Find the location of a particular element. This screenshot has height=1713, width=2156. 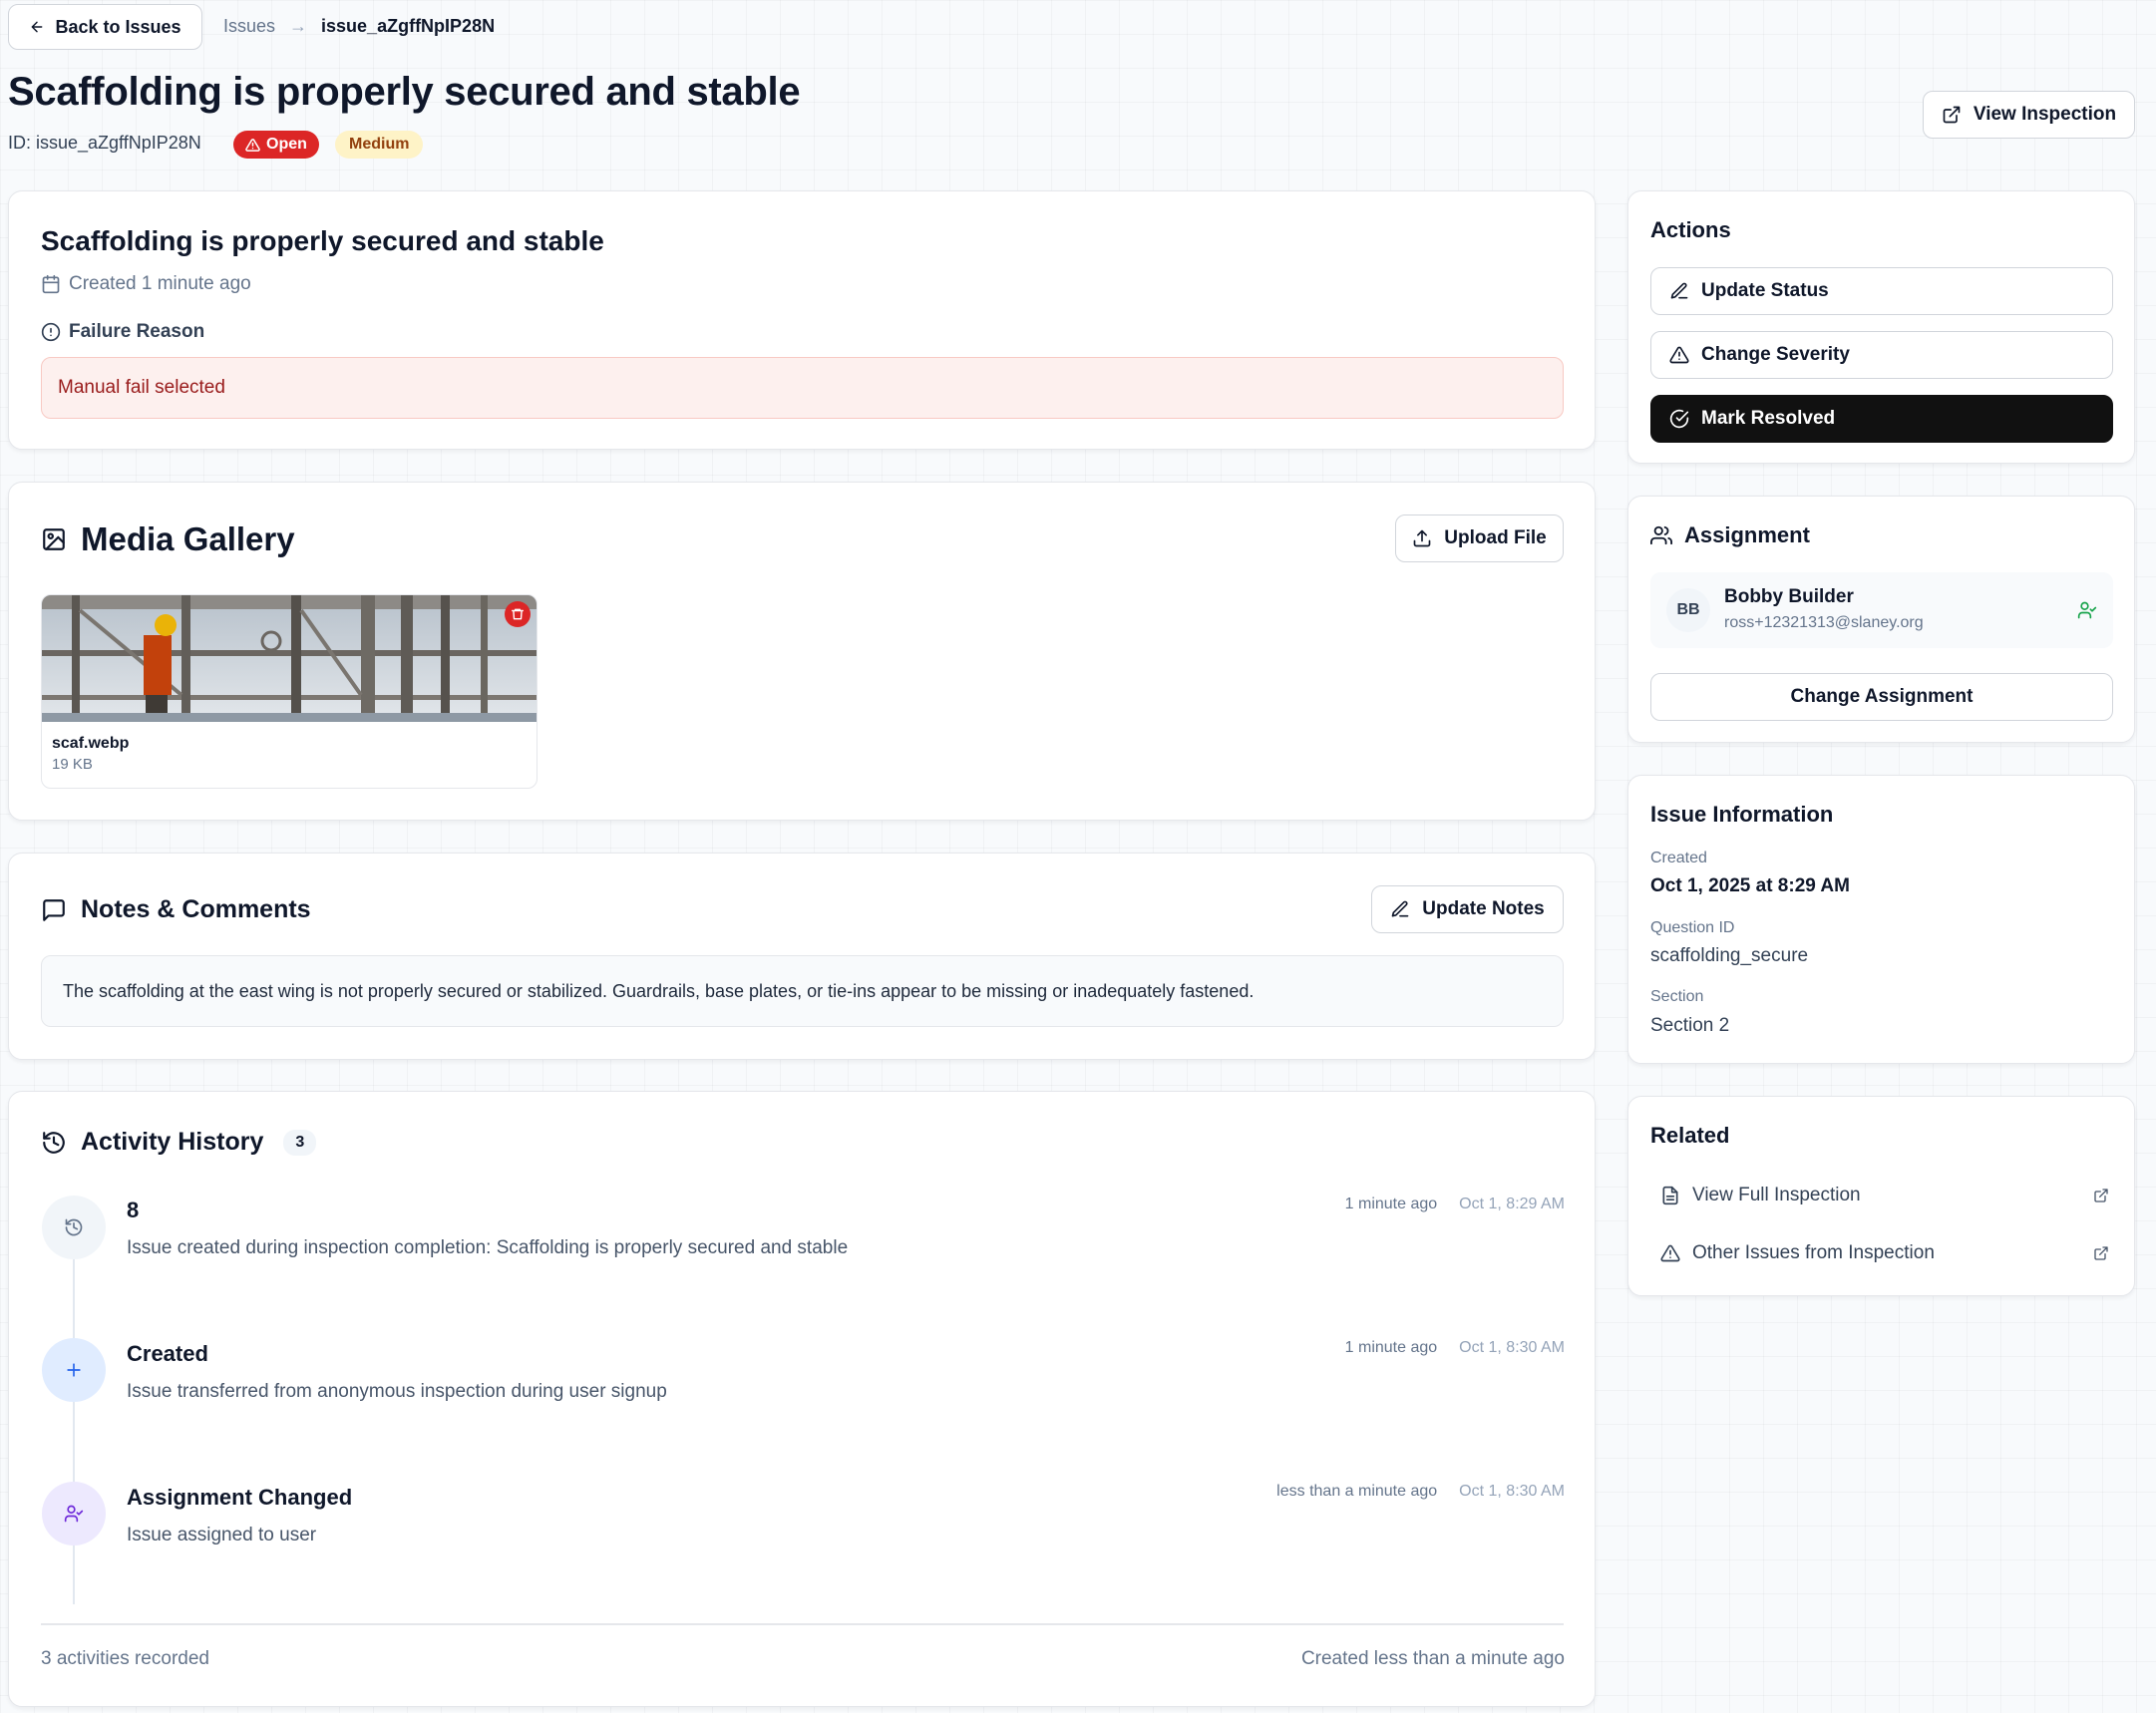

check-circle-icon is located at coordinates (1679, 419).